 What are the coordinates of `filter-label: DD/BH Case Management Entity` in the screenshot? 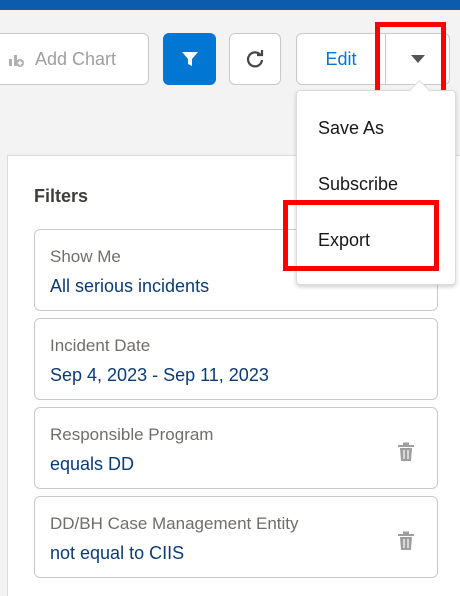 It's located at (174, 523).